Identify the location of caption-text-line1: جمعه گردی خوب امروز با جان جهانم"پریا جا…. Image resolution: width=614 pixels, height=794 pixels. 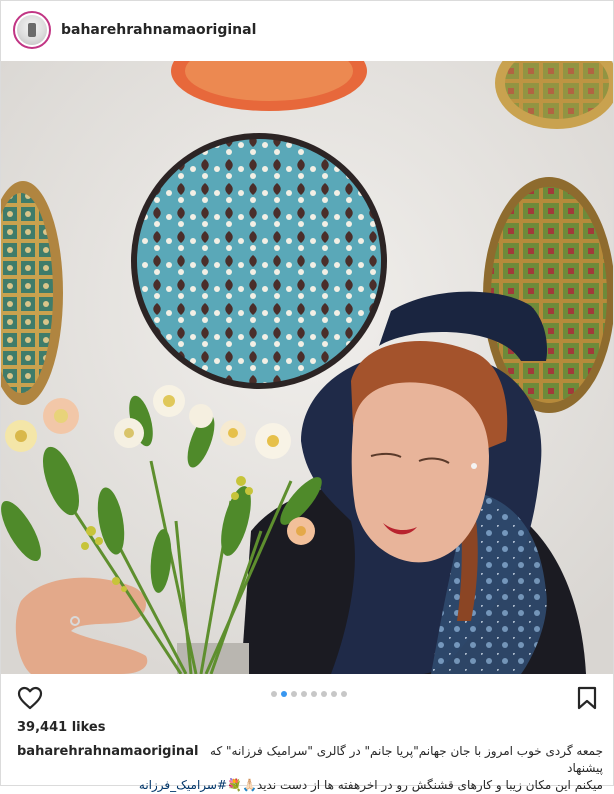
(406, 759).